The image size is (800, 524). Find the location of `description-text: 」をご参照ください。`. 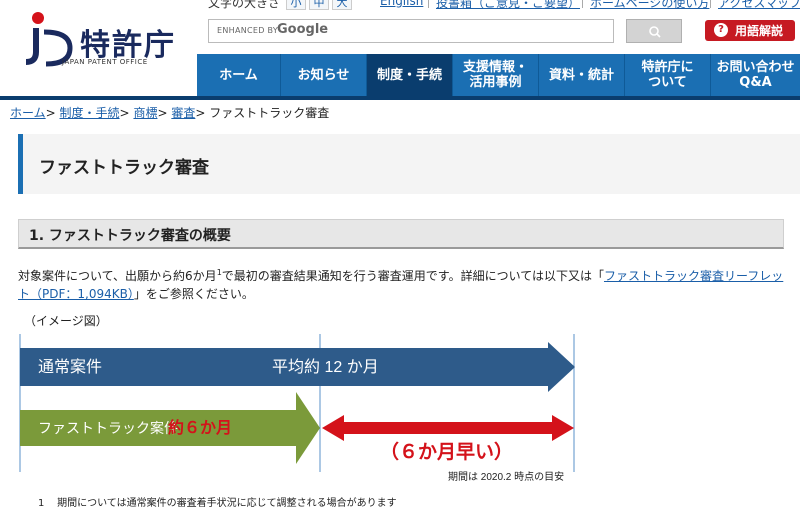

description-text: 」をご参照ください。 is located at coordinates (193, 294).